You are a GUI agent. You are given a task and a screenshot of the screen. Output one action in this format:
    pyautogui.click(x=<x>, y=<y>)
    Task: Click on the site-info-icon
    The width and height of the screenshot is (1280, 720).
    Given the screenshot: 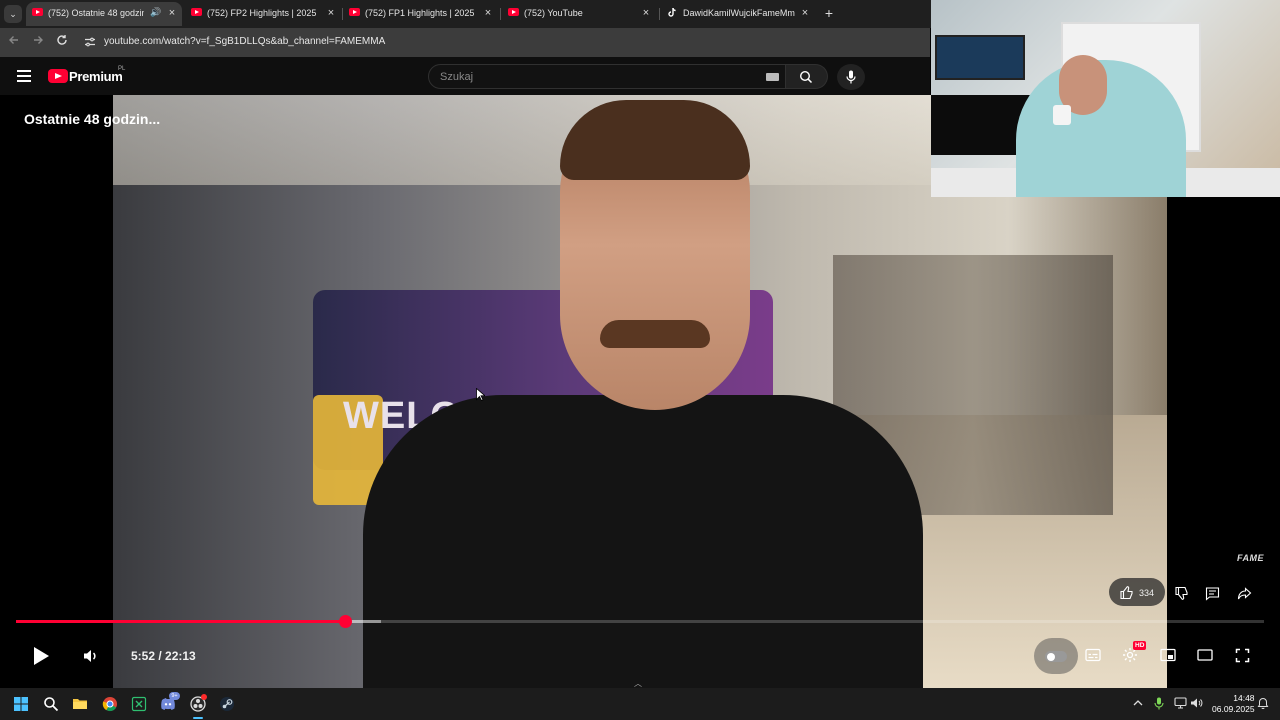 What is the action you would take?
    pyautogui.click(x=90, y=41)
    